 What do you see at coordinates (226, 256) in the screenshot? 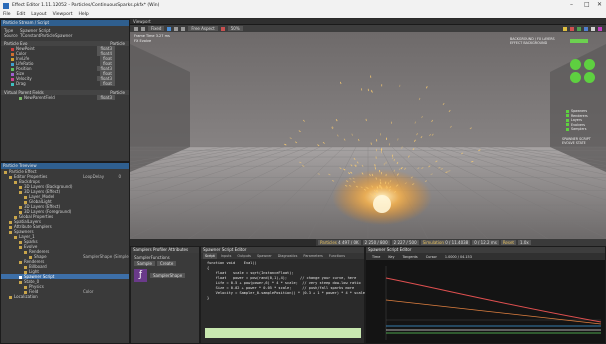
I see `editor-tab: Inputs` at bounding box center [226, 256].